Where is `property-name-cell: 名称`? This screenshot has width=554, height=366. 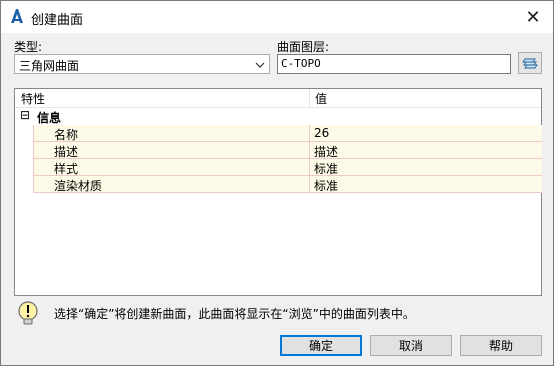
property-name-cell: 名称 is located at coordinates (171, 133).